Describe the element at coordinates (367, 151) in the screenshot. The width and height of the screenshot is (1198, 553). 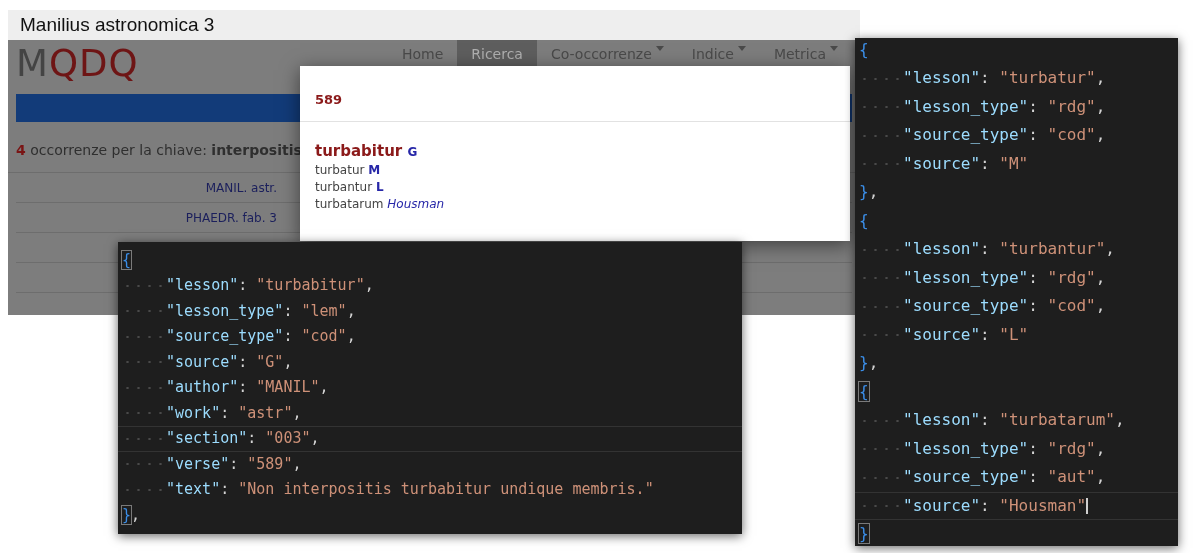
I see `reading-entry: turbabitur G` at that location.